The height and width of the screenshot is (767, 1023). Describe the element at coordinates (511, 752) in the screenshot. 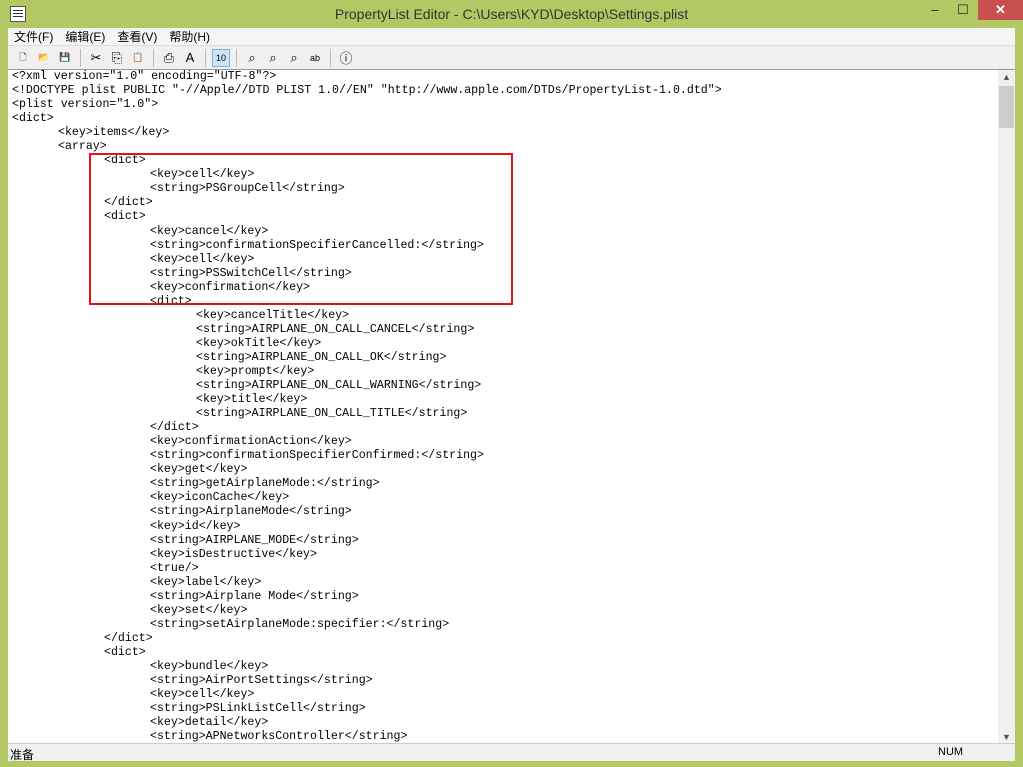

I see `status-bar: 准备 NUM` at that location.